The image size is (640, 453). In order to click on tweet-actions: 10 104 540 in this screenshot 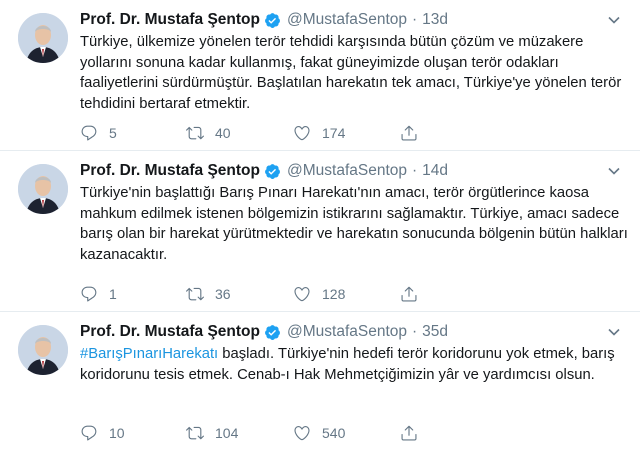, I will do `click(300, 434)`.